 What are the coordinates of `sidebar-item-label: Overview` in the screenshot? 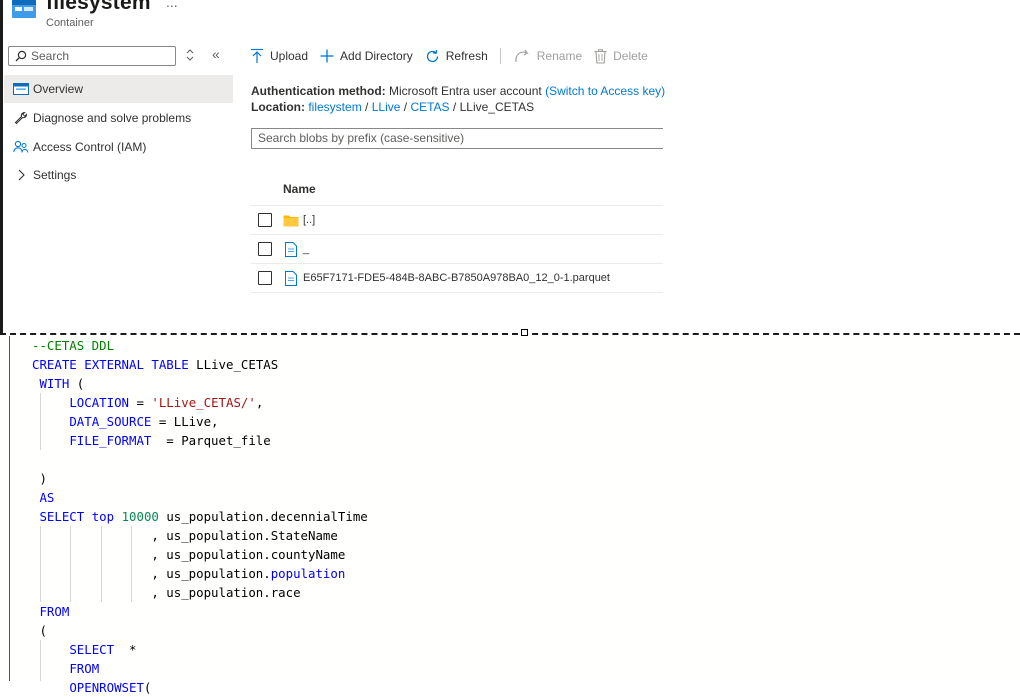 It's located at (58, 89).